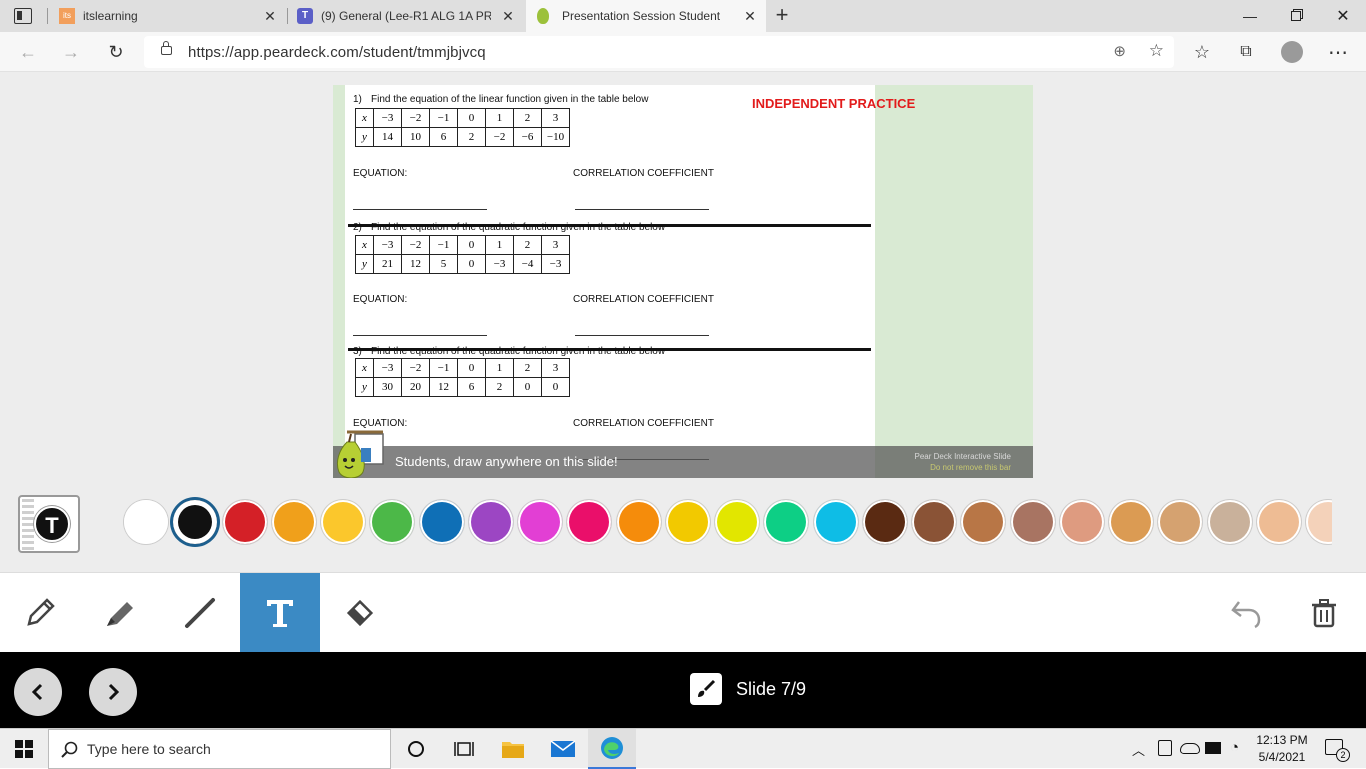 The image size is (1366, 769). Describe the element at coordinates (543, 16) in the screenshot. I see `peardeck-icon` at that location.